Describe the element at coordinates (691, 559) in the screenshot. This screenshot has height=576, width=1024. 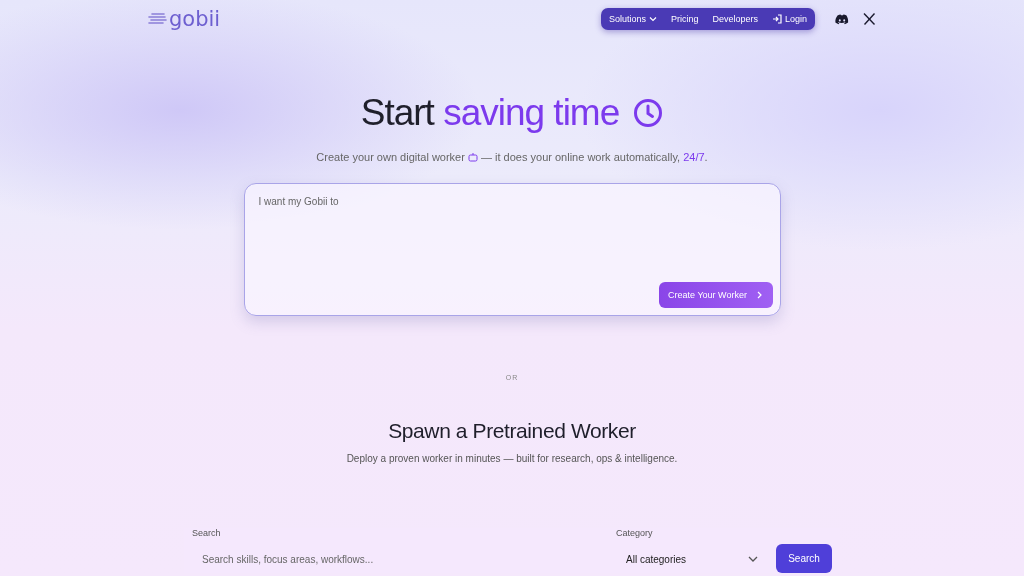
I see `category-dropdown: All categories` at that location.